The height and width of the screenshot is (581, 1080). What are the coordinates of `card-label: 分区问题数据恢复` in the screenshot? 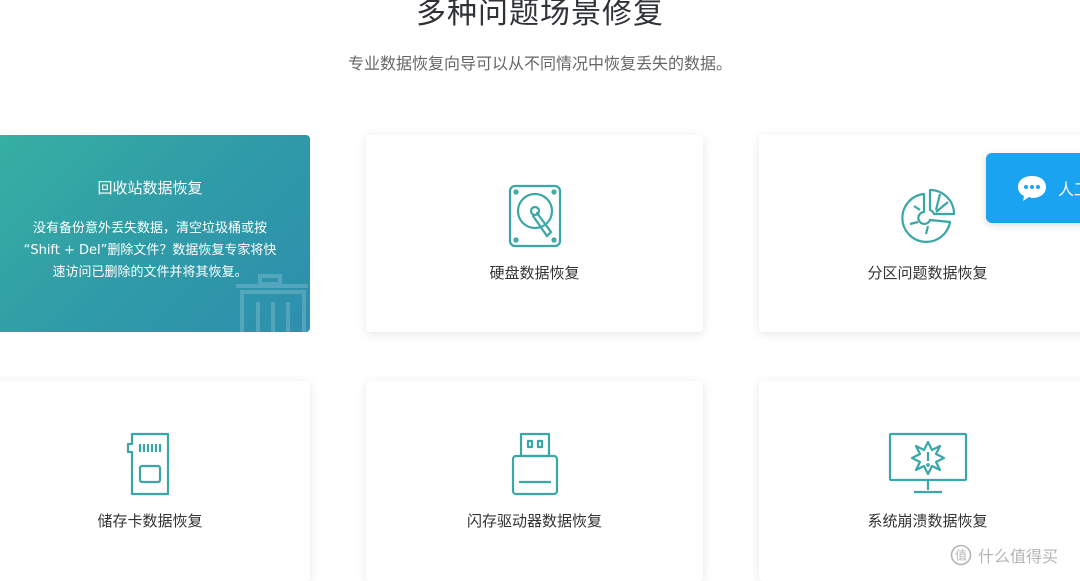 It's located at (927, 273).